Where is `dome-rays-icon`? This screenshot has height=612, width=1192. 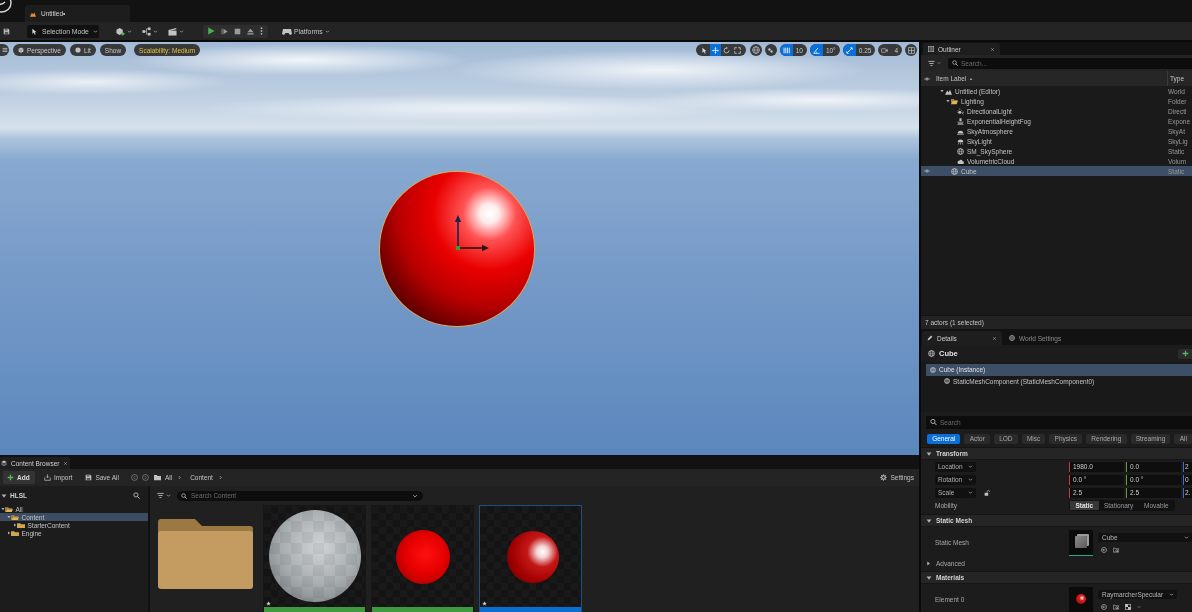 dome-rays-icon is located at coordinates (960, 141).